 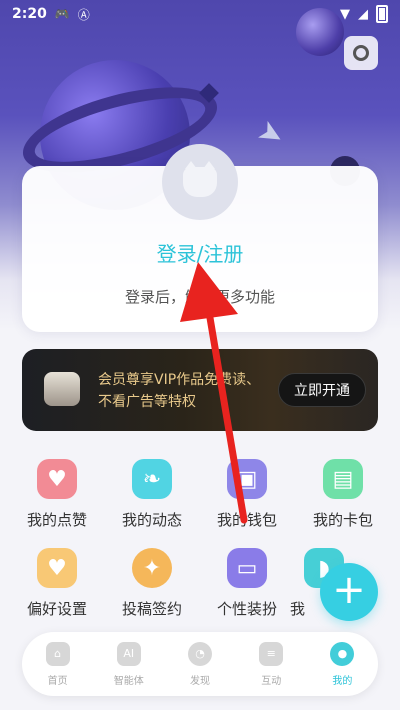 What do you see at coordinates (29, 14) in the screenshot?
I see `status-time: 2:20` at bounding box center [29, 14].